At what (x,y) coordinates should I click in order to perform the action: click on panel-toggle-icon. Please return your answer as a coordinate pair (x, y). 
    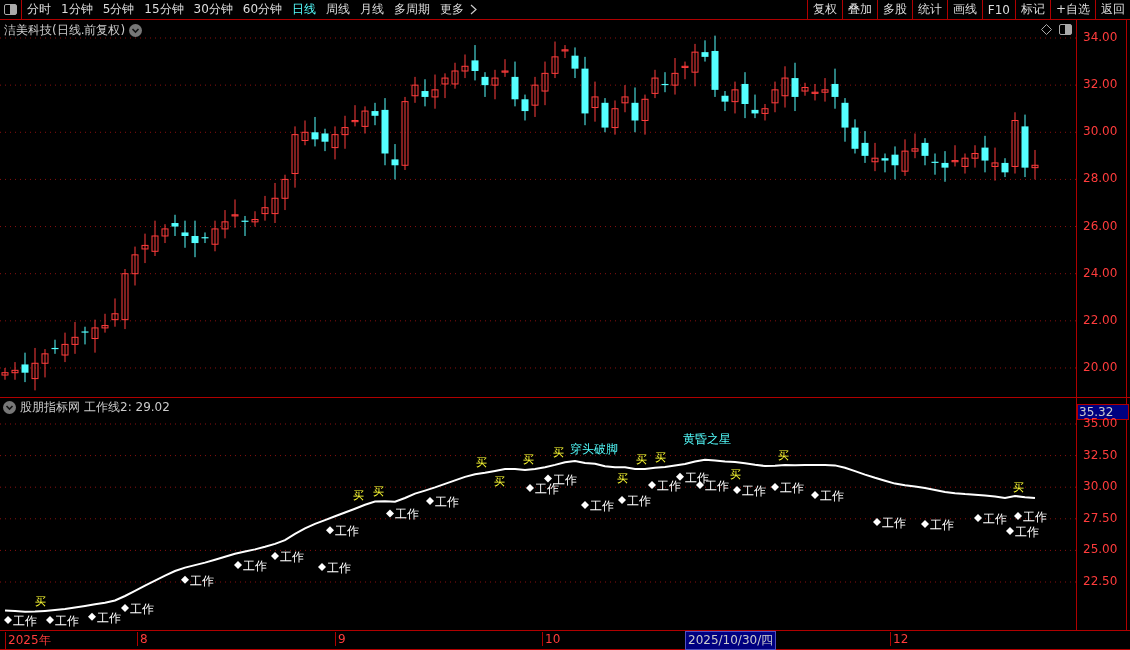
    Looking at the image, I should click on (1065, 29).